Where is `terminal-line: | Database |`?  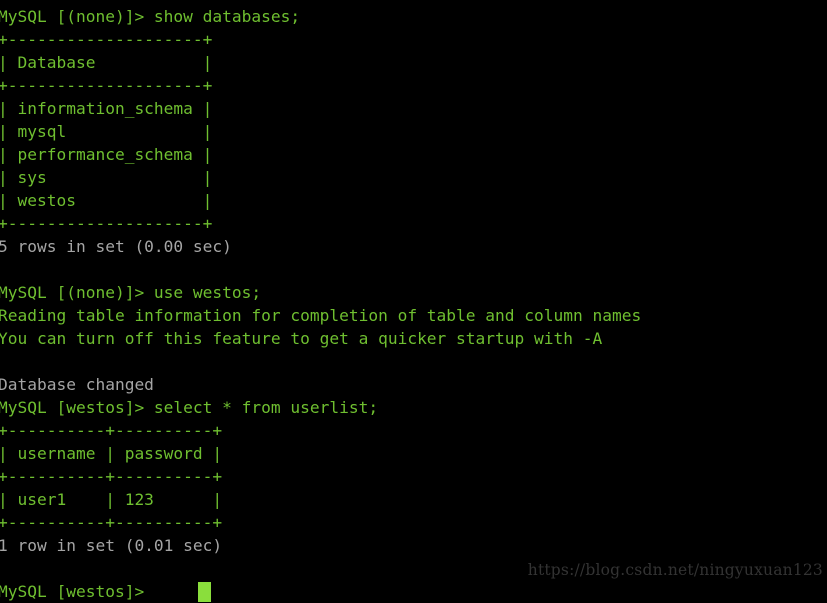
terminal-line: | Database | is located at coordinates (106, 62).